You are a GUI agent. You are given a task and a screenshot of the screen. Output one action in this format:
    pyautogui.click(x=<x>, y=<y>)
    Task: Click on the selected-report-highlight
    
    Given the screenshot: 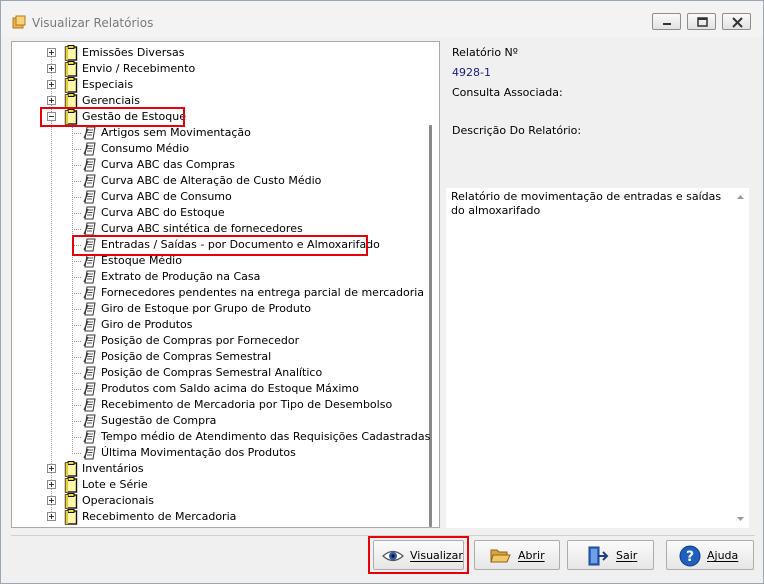 What is the action you would take?
    pyautogui.click(x=220, y=245)
    